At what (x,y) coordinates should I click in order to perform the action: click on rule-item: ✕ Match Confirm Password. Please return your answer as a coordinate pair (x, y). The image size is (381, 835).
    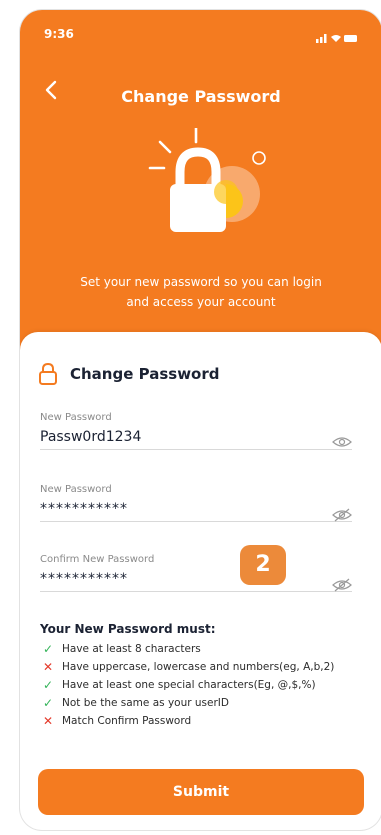
    Looking at the image, I should click on (187, 721).